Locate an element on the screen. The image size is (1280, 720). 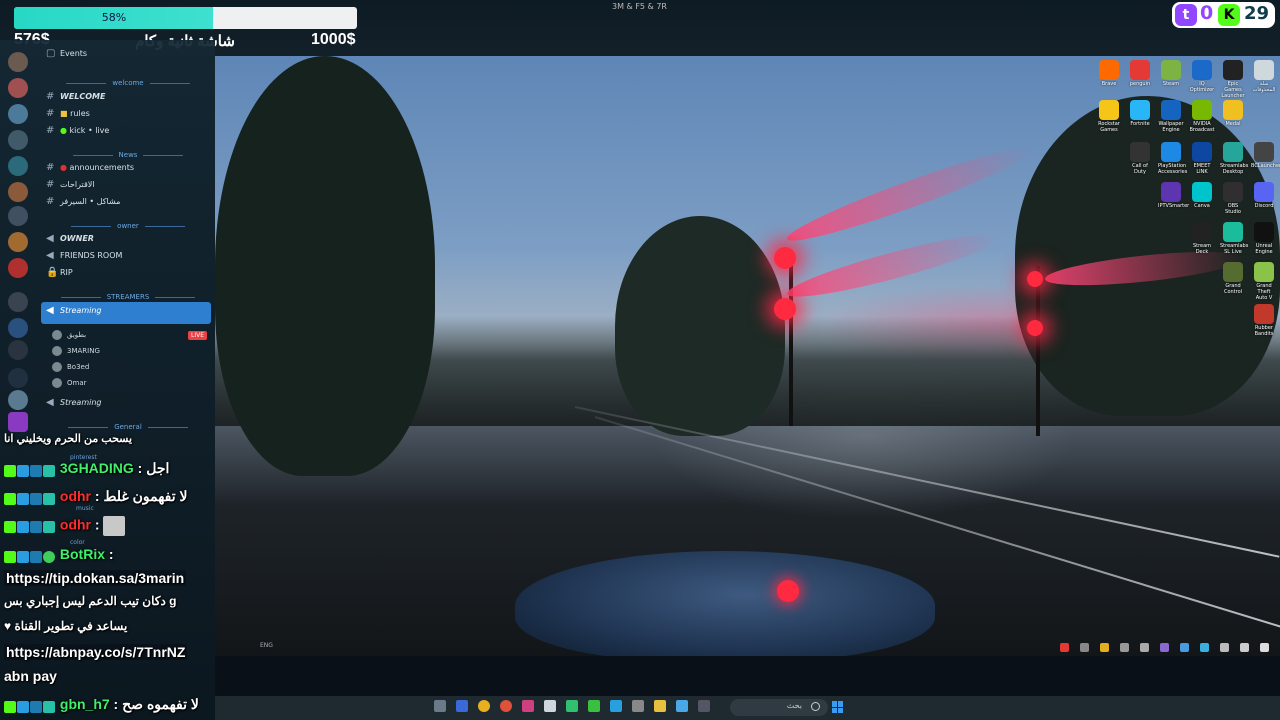
voice-user: Omar is located at coordinates (69, 383).